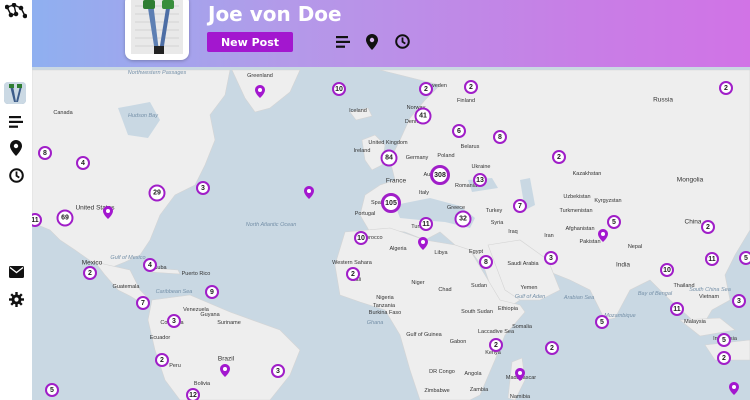 The height and width of the screenshot is (400, 750). What do you see at coordinates (423, 116) in the screenshot?
I see `map-cluster-marker: 41` at bounding box center [423, 116].